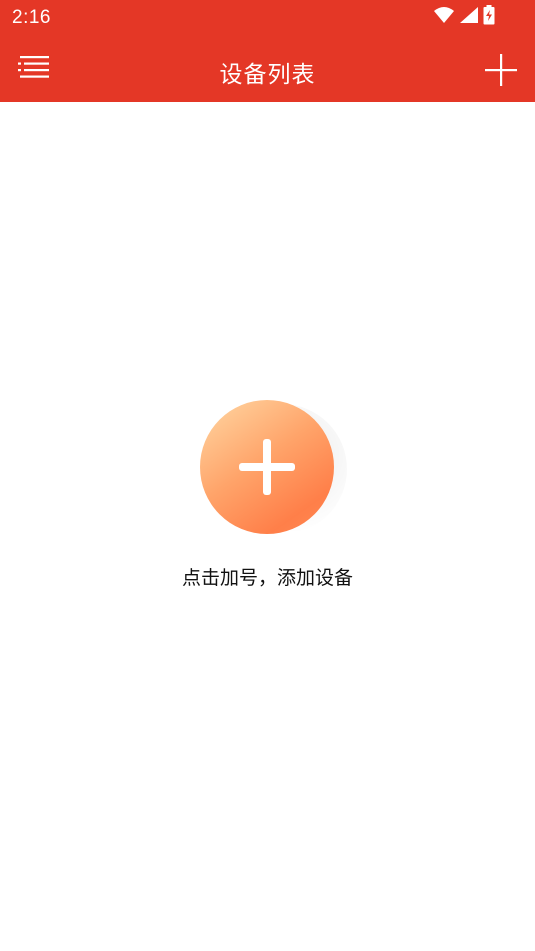 The image size is (535, 951). I want to click on page-title: 设备列表, so click(267, 75).